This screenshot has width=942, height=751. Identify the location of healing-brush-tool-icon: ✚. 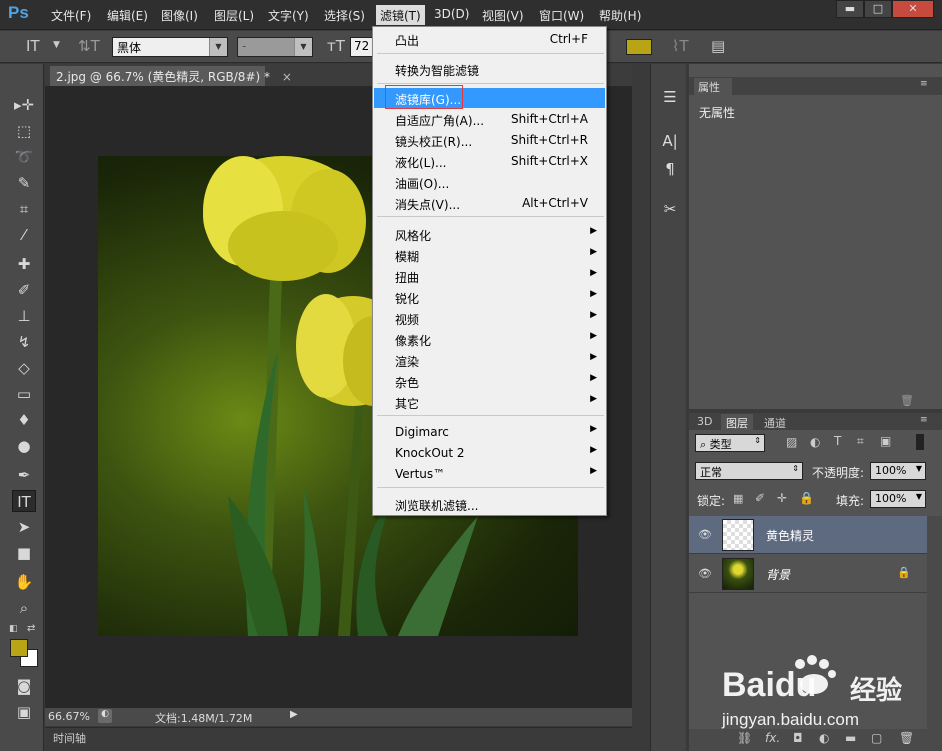
(24, 264).